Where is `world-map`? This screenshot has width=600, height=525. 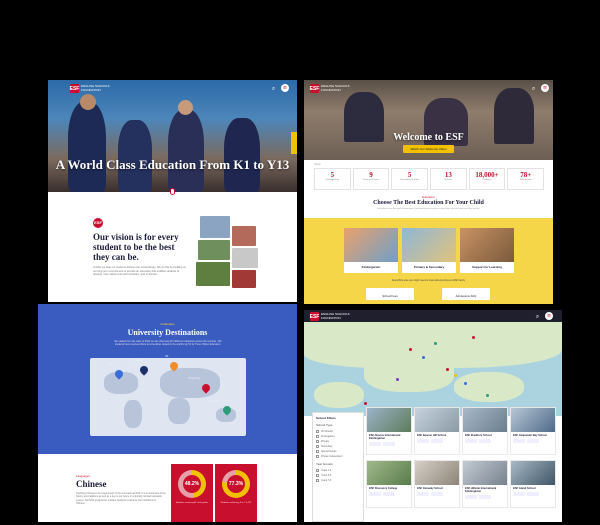
world-map is located at coordinates (168, 397).